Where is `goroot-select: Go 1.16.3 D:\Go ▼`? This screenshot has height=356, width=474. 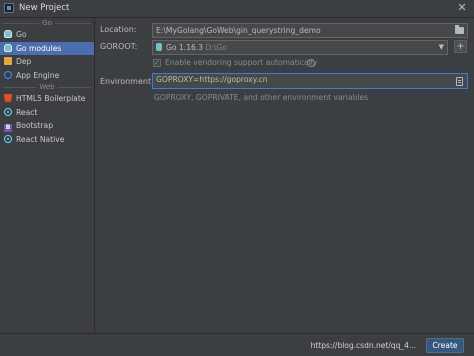 goroot-select: Go 1.16.3 D:\Go ▼ is located at coordinates (300, 47).